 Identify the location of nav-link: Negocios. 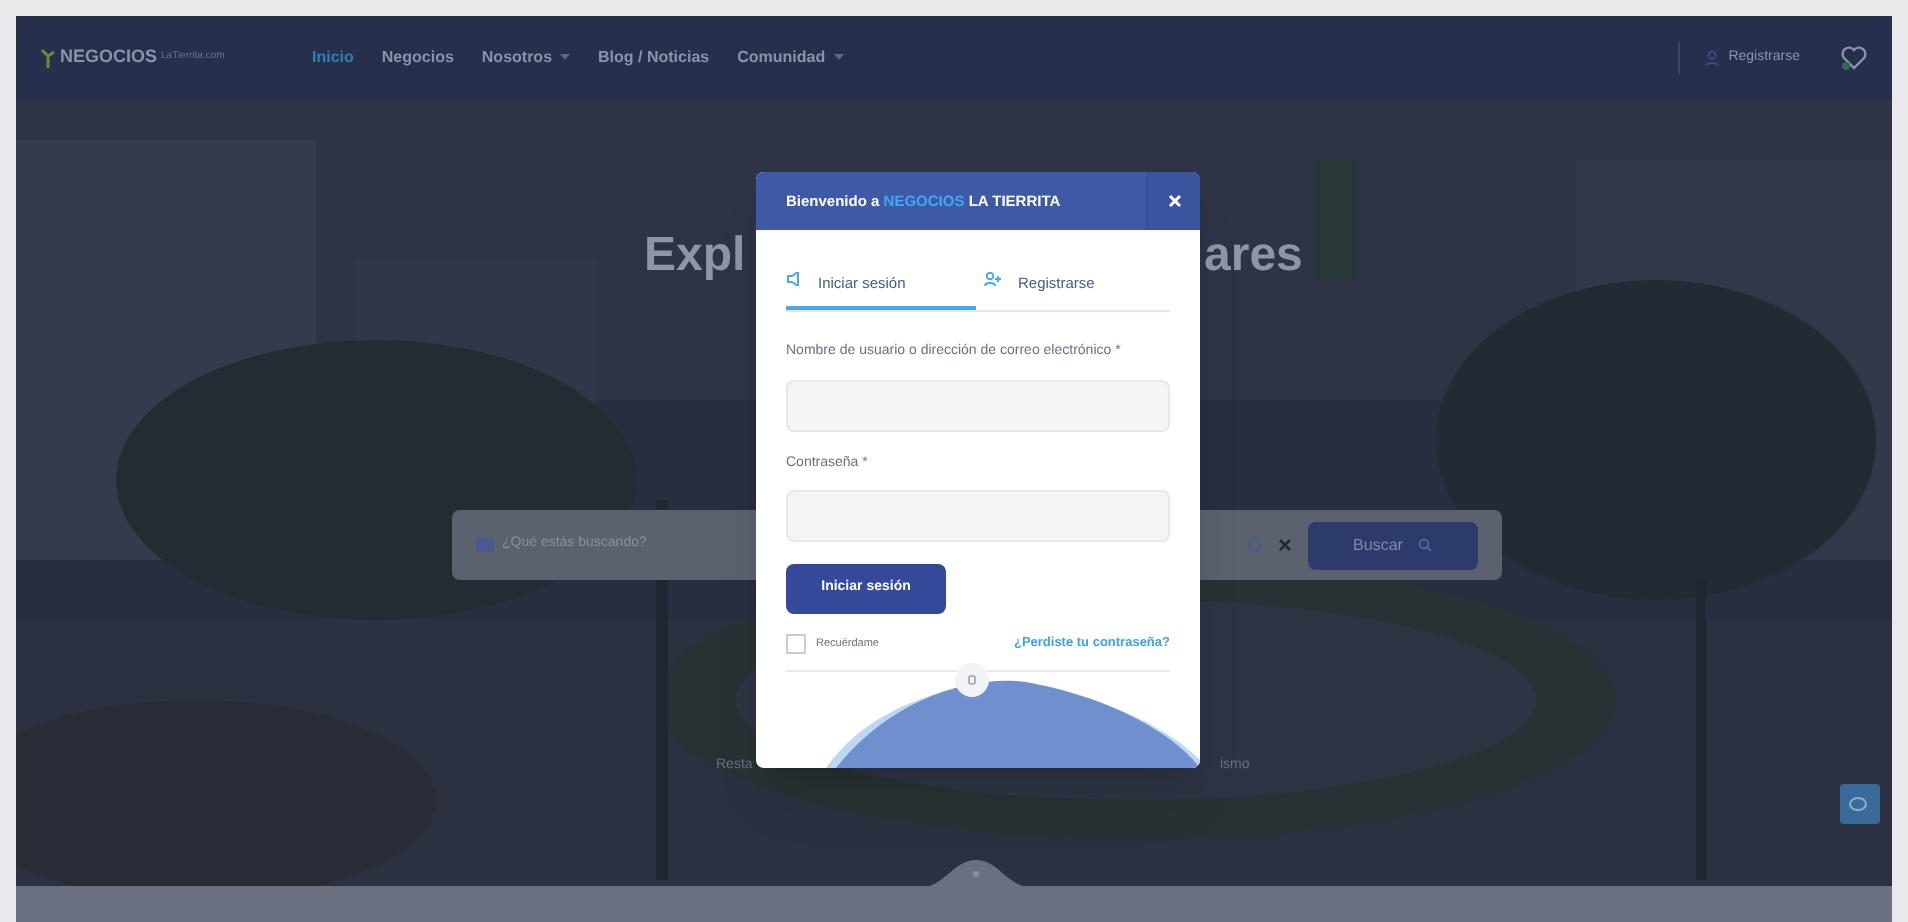
(417, 58).